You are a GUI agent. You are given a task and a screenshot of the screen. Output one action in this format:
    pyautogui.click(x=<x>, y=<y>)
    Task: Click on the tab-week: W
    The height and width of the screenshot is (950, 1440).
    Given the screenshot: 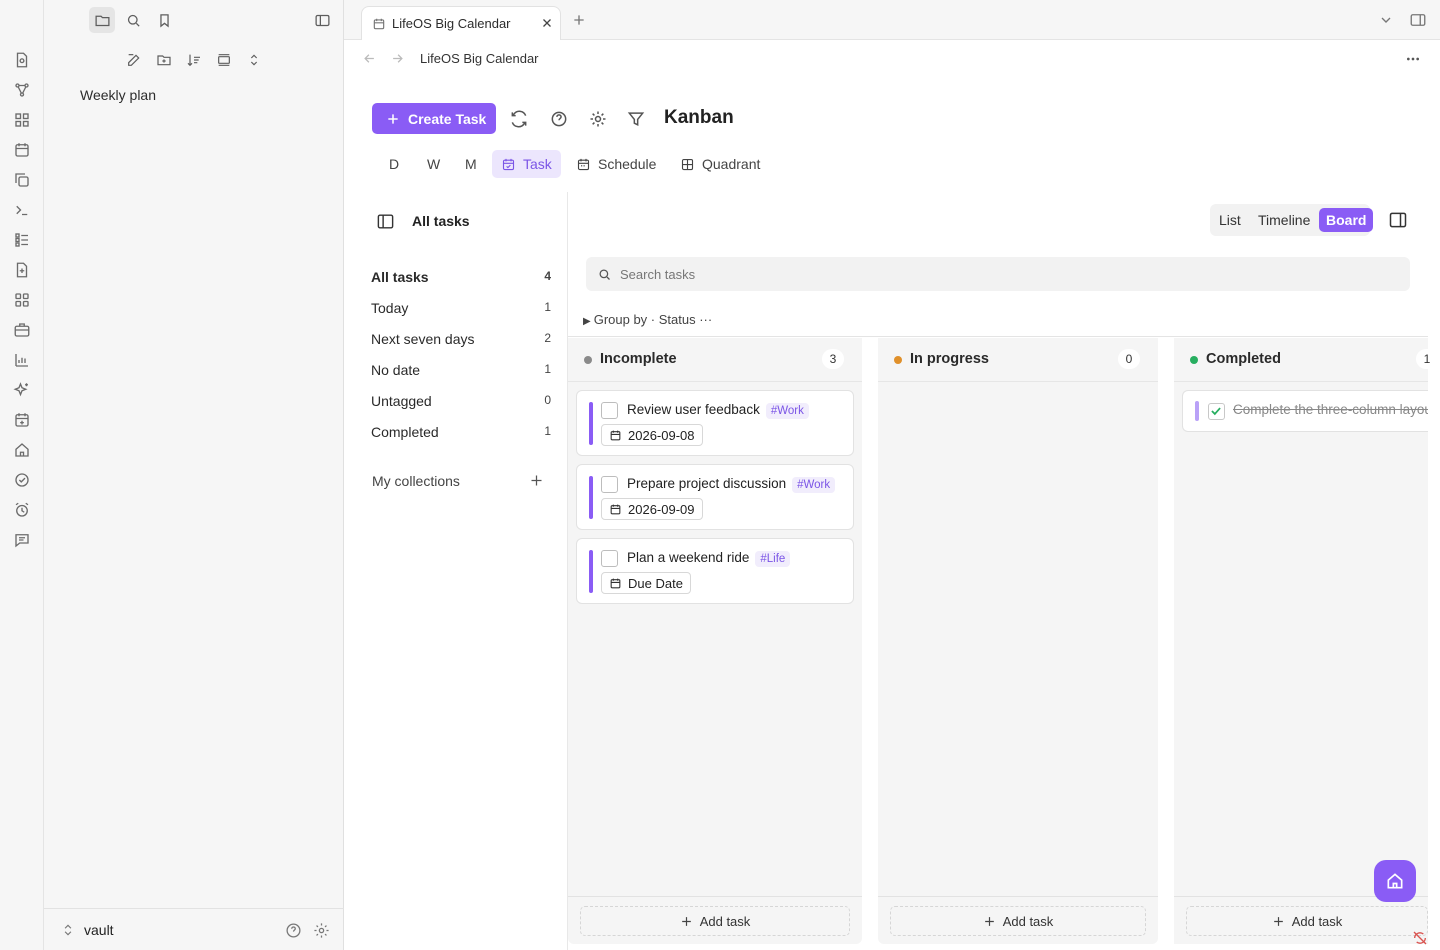 What is the action you would take?
    pyautogui.click(x=433, y=164)
    